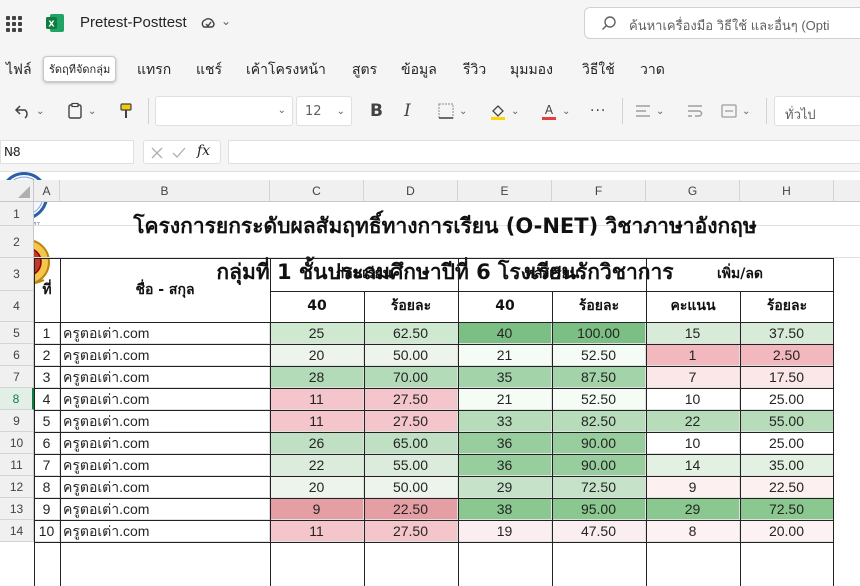  Describe the element at coordinates (787, 421) in the screenshot. I see `score-cell-diff-pct: 55.00` at that location.